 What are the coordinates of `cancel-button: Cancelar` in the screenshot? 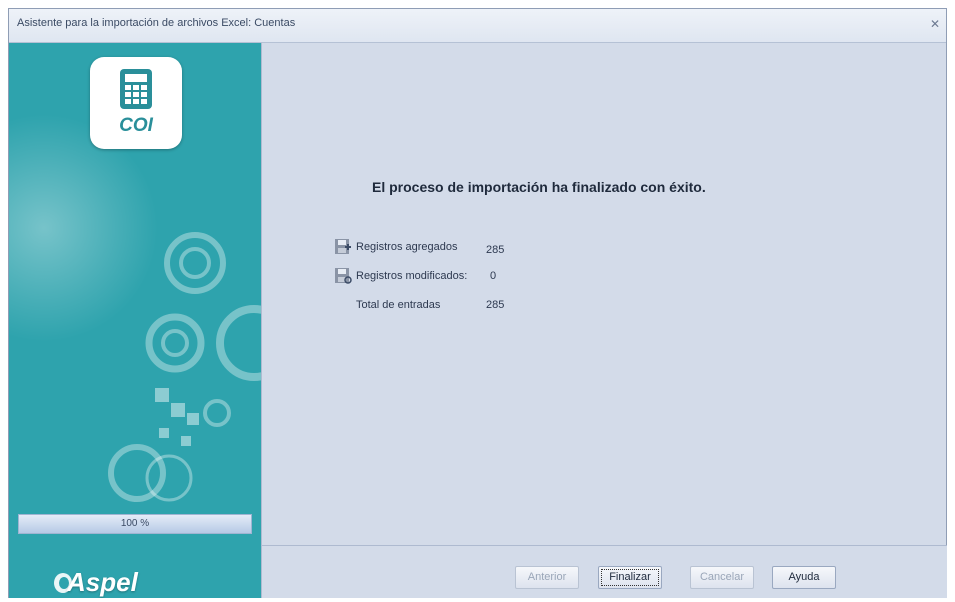 It's located at (722, 577).